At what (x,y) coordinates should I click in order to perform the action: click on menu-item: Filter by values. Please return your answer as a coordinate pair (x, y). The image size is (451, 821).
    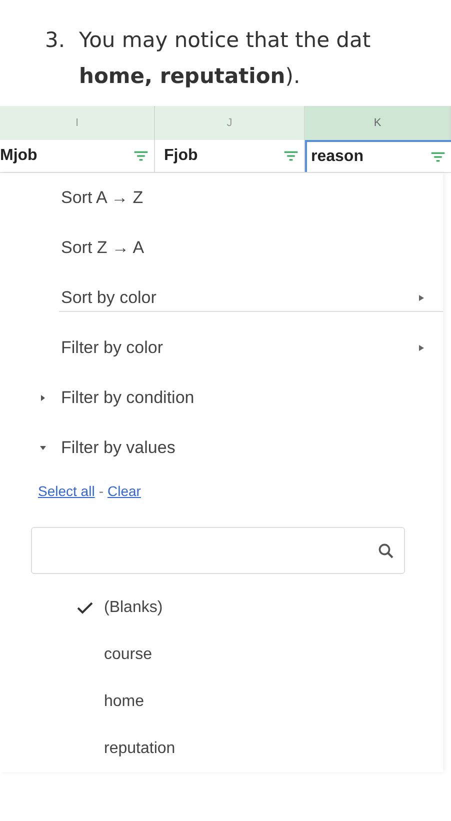
    Looking at the image, I should click on (221, 448).